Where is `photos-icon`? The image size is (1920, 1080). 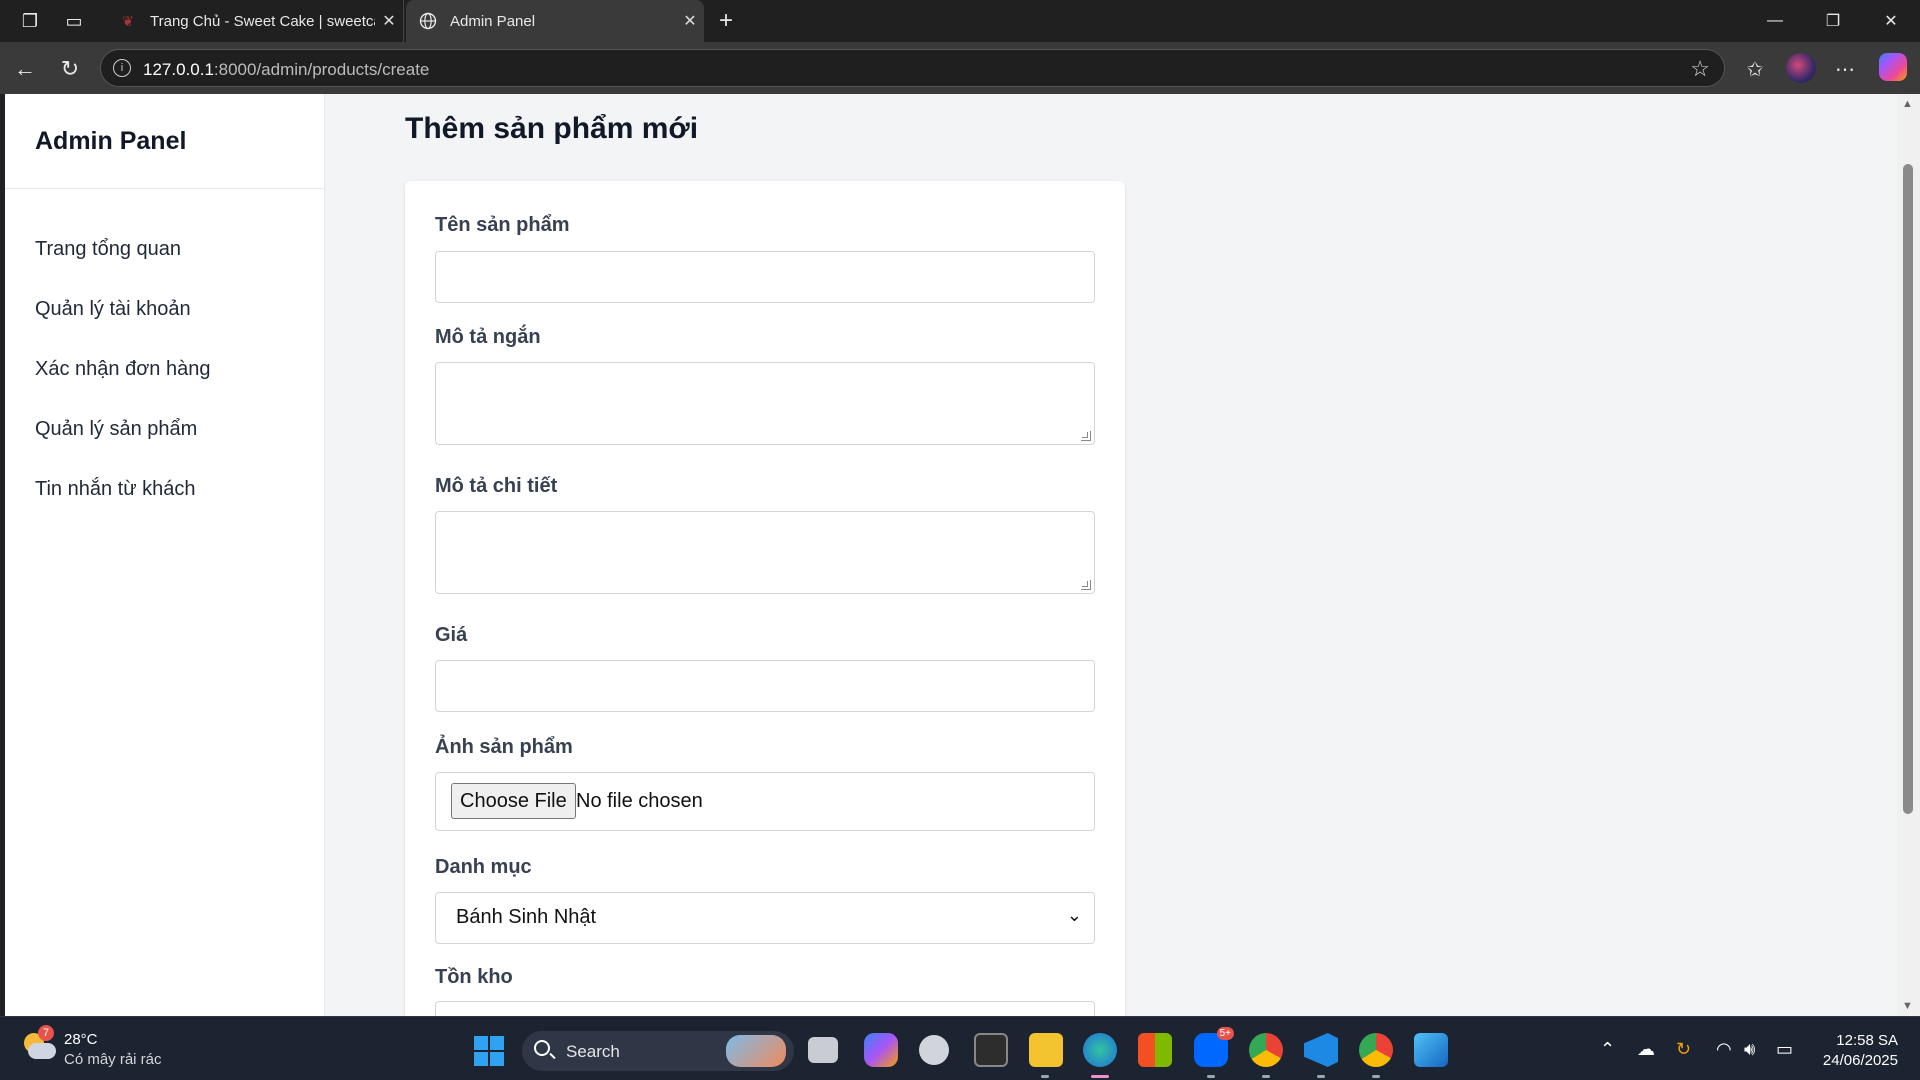
photos-icon is located at coordinates (1431, 1050).